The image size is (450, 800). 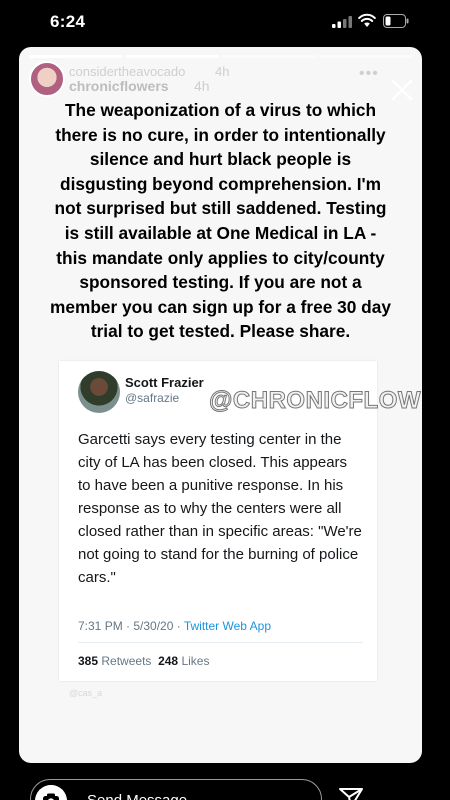 What do you see at coordinates (222, 71) in the screenshot?
I see `ghost-time: 4h` at bounding box center [222, 71].